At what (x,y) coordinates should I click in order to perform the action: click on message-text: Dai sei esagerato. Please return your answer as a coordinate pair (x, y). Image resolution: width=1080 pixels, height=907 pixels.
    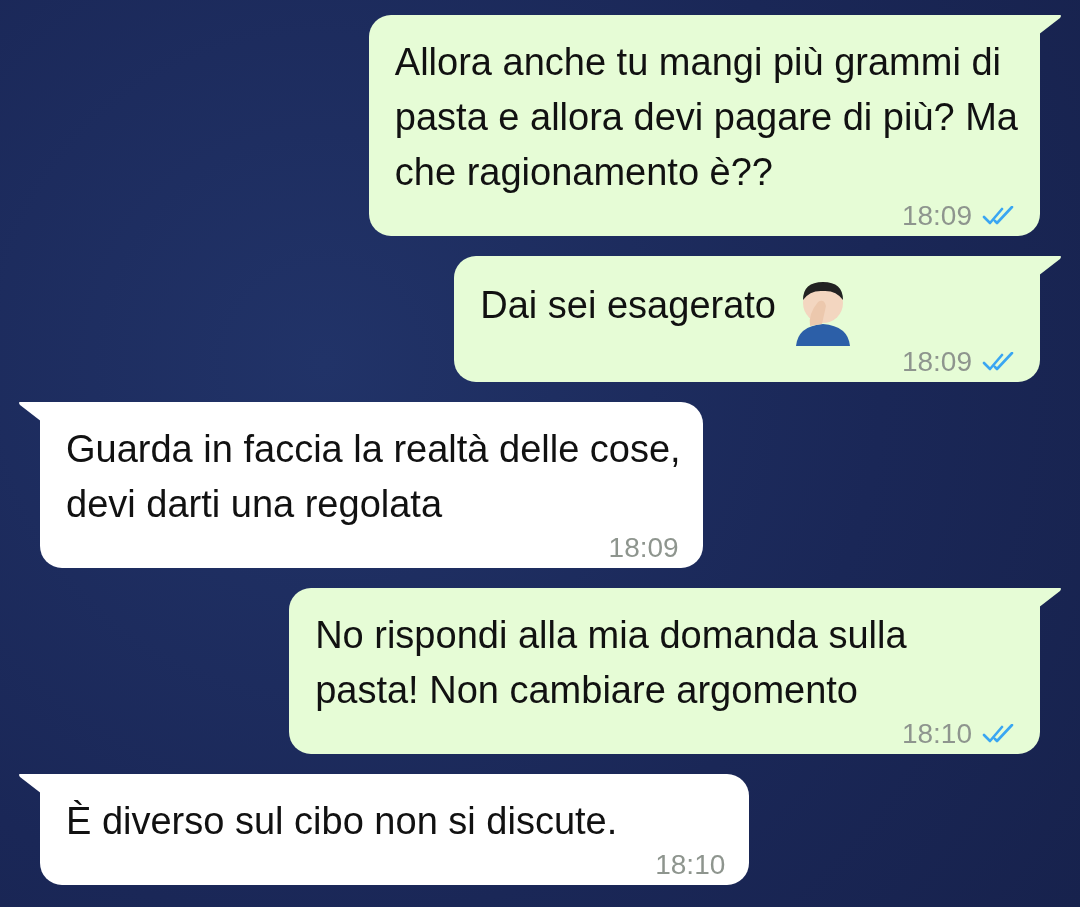
    Looking at the image, I should click on (628, 305).